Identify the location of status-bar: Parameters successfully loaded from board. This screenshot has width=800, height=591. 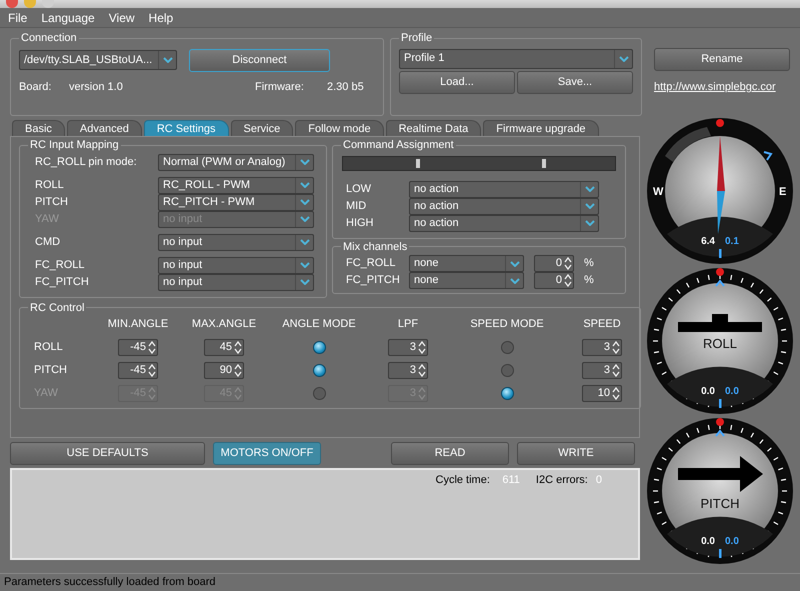
(400, 582).